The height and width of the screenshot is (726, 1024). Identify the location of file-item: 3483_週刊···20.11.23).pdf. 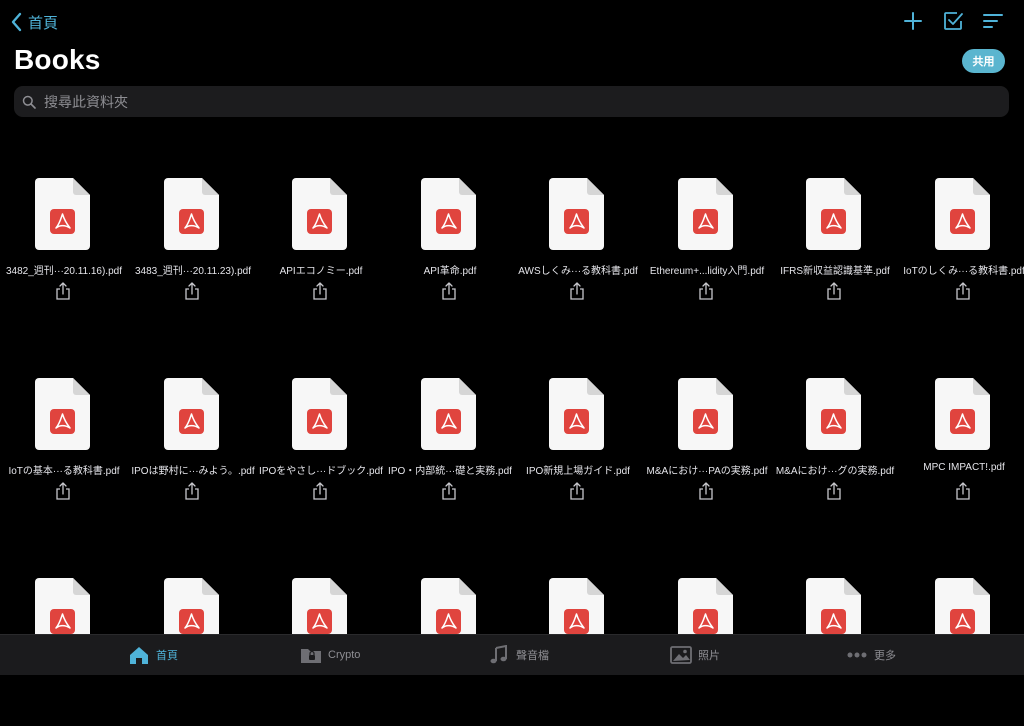
(193, 251).